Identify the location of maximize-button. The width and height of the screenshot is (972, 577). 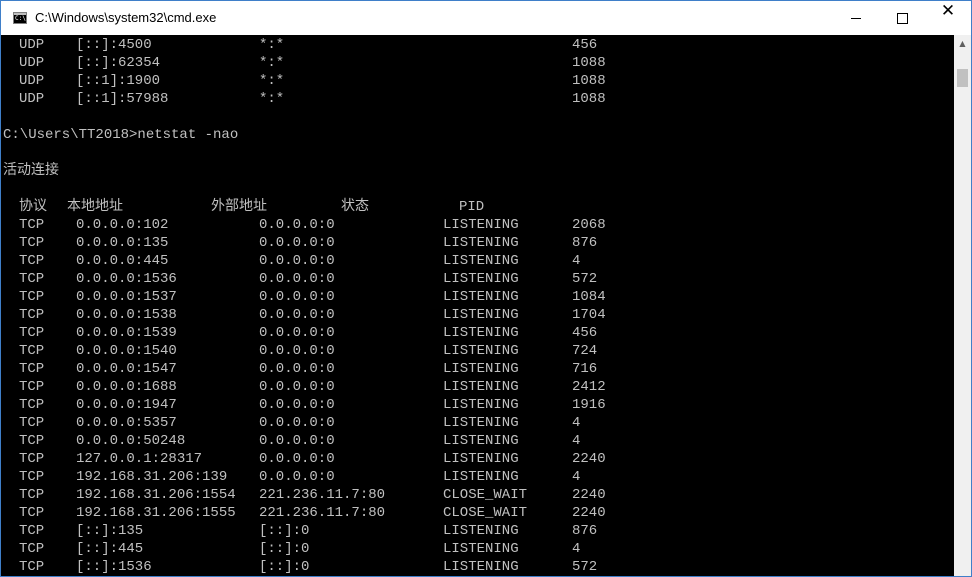
(902, 18).